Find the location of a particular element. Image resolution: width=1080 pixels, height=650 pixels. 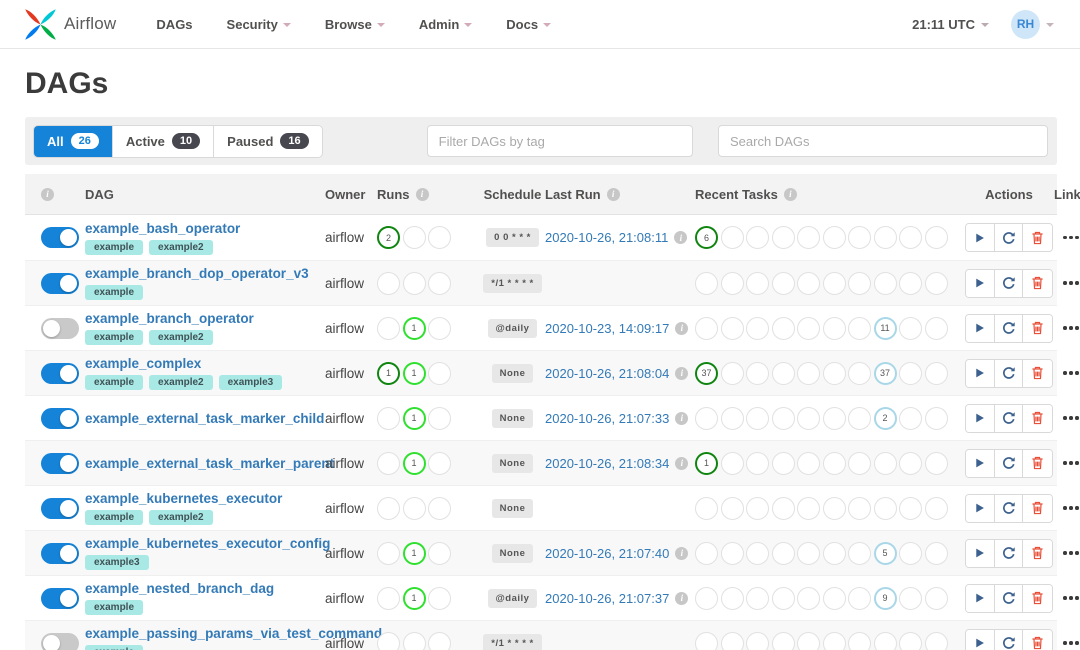

last-run-link: 2020-10-26, 21:08:04 is located at coordinates (607, 373).